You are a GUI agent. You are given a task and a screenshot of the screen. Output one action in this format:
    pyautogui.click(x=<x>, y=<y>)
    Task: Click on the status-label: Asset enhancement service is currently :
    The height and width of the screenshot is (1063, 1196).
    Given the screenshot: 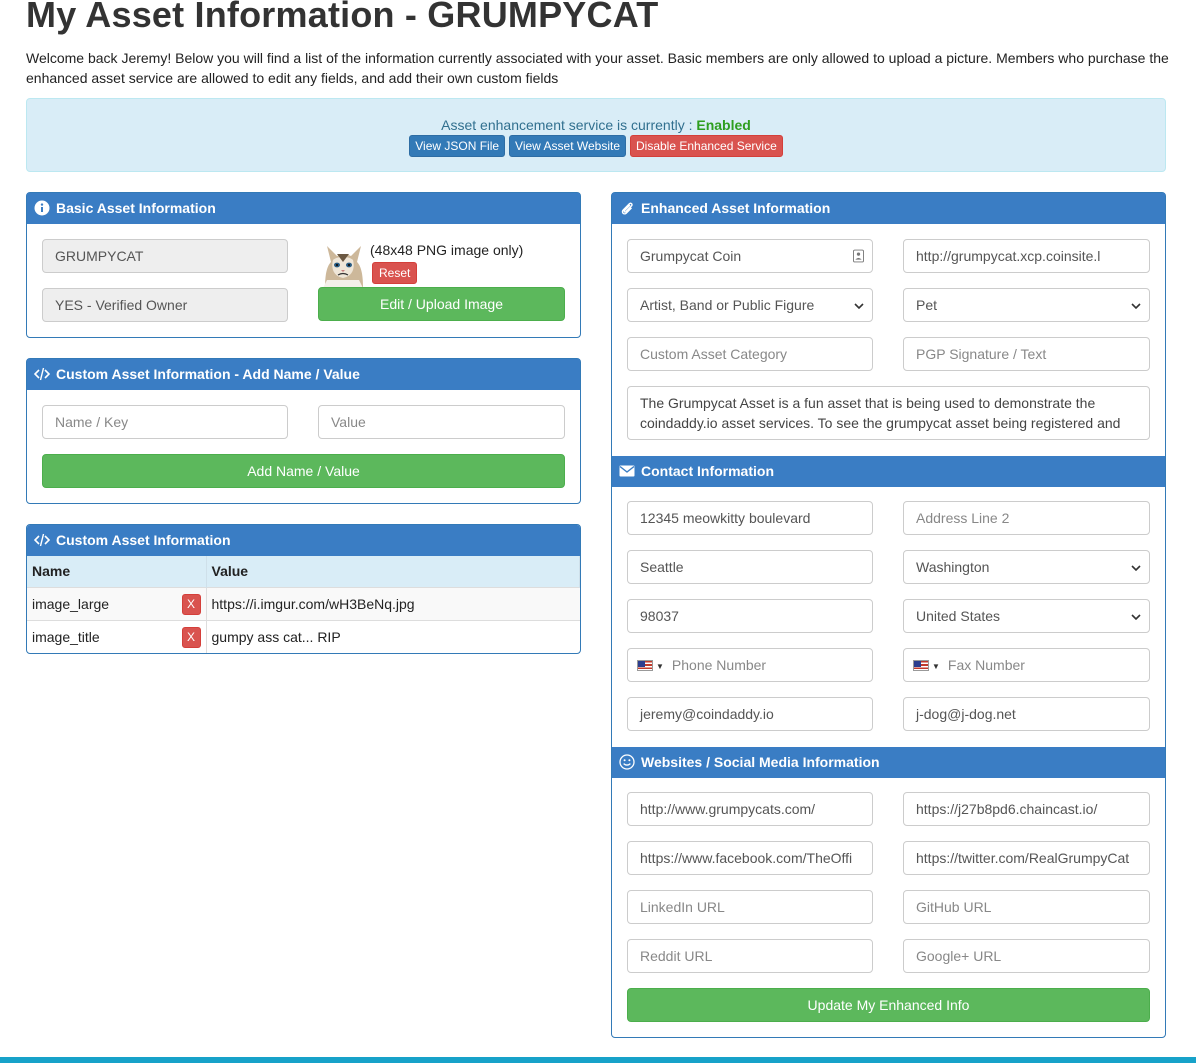 What is the action you would take?
    pyautogui.click(x=569, y=125)
    